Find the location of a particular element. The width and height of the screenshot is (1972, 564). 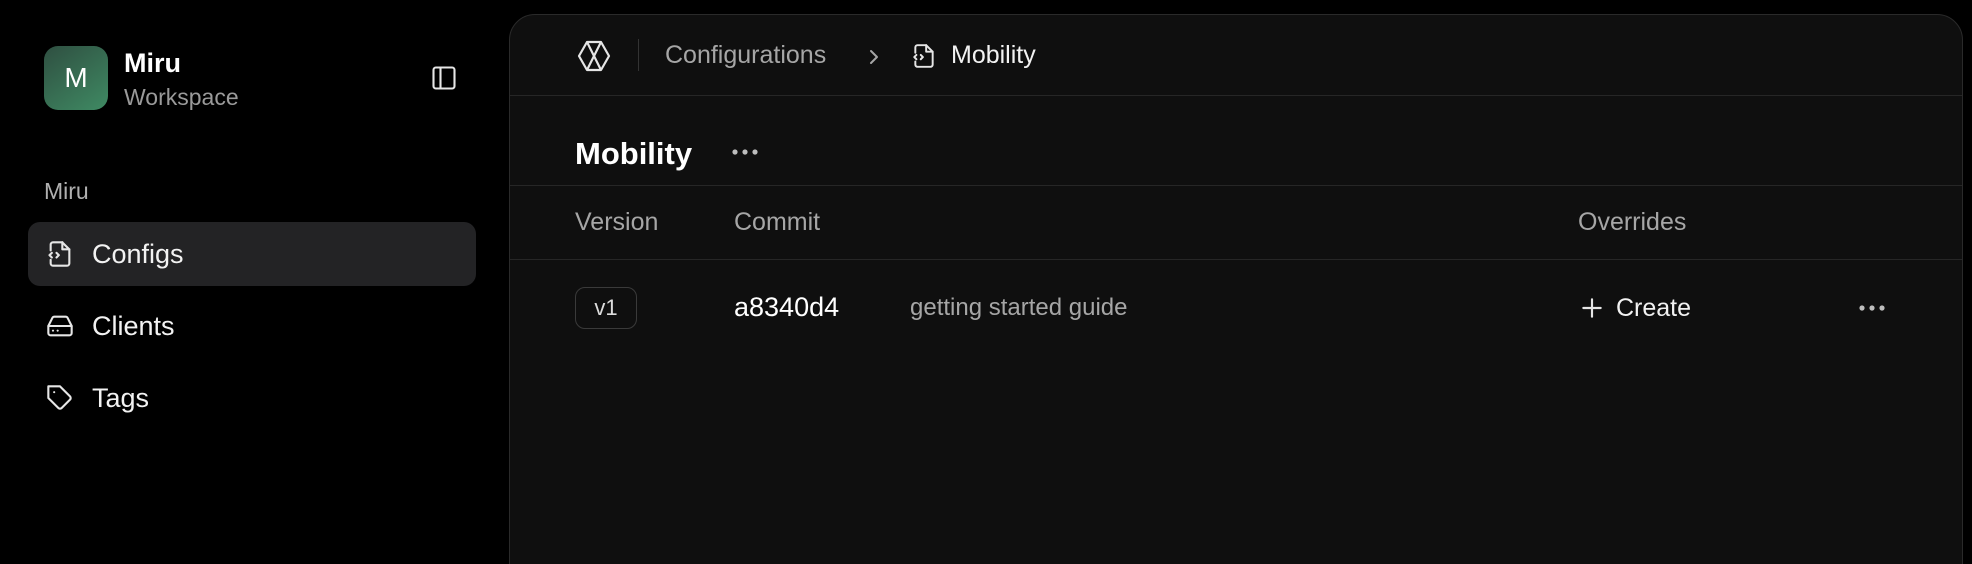

column-header-commit: Commit is located at coordinates (777, 222).